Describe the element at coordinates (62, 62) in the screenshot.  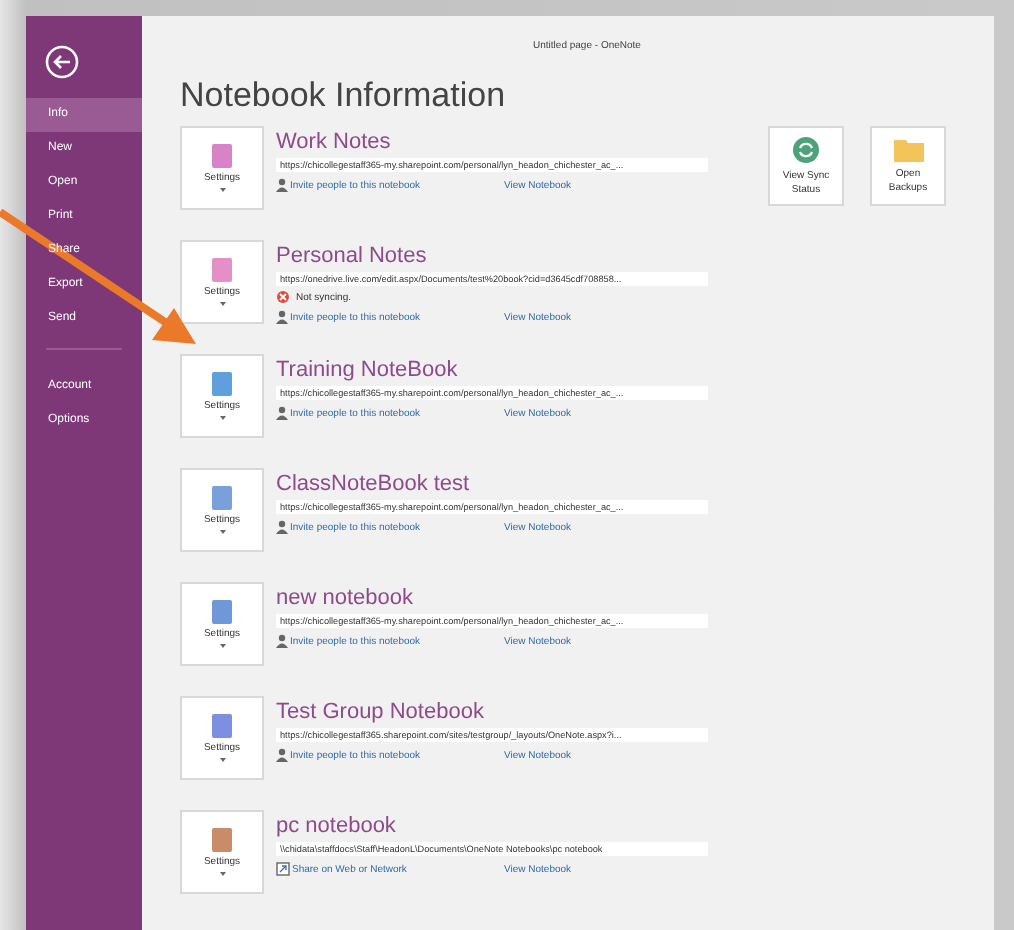
I see `back-icon` at that location.